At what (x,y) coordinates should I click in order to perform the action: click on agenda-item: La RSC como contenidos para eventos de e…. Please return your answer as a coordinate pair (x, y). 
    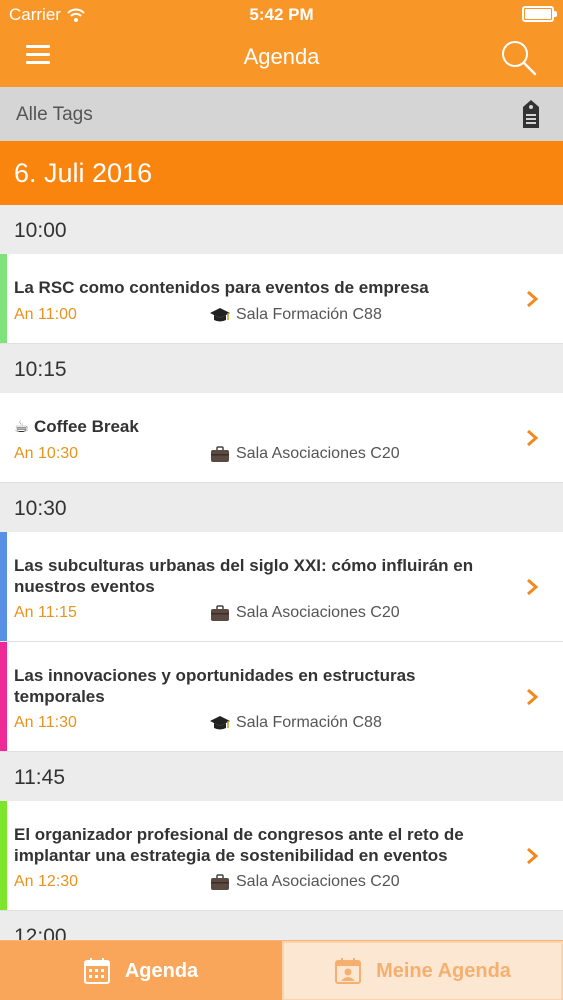
    Looking at the image, I should click on (281, 299).